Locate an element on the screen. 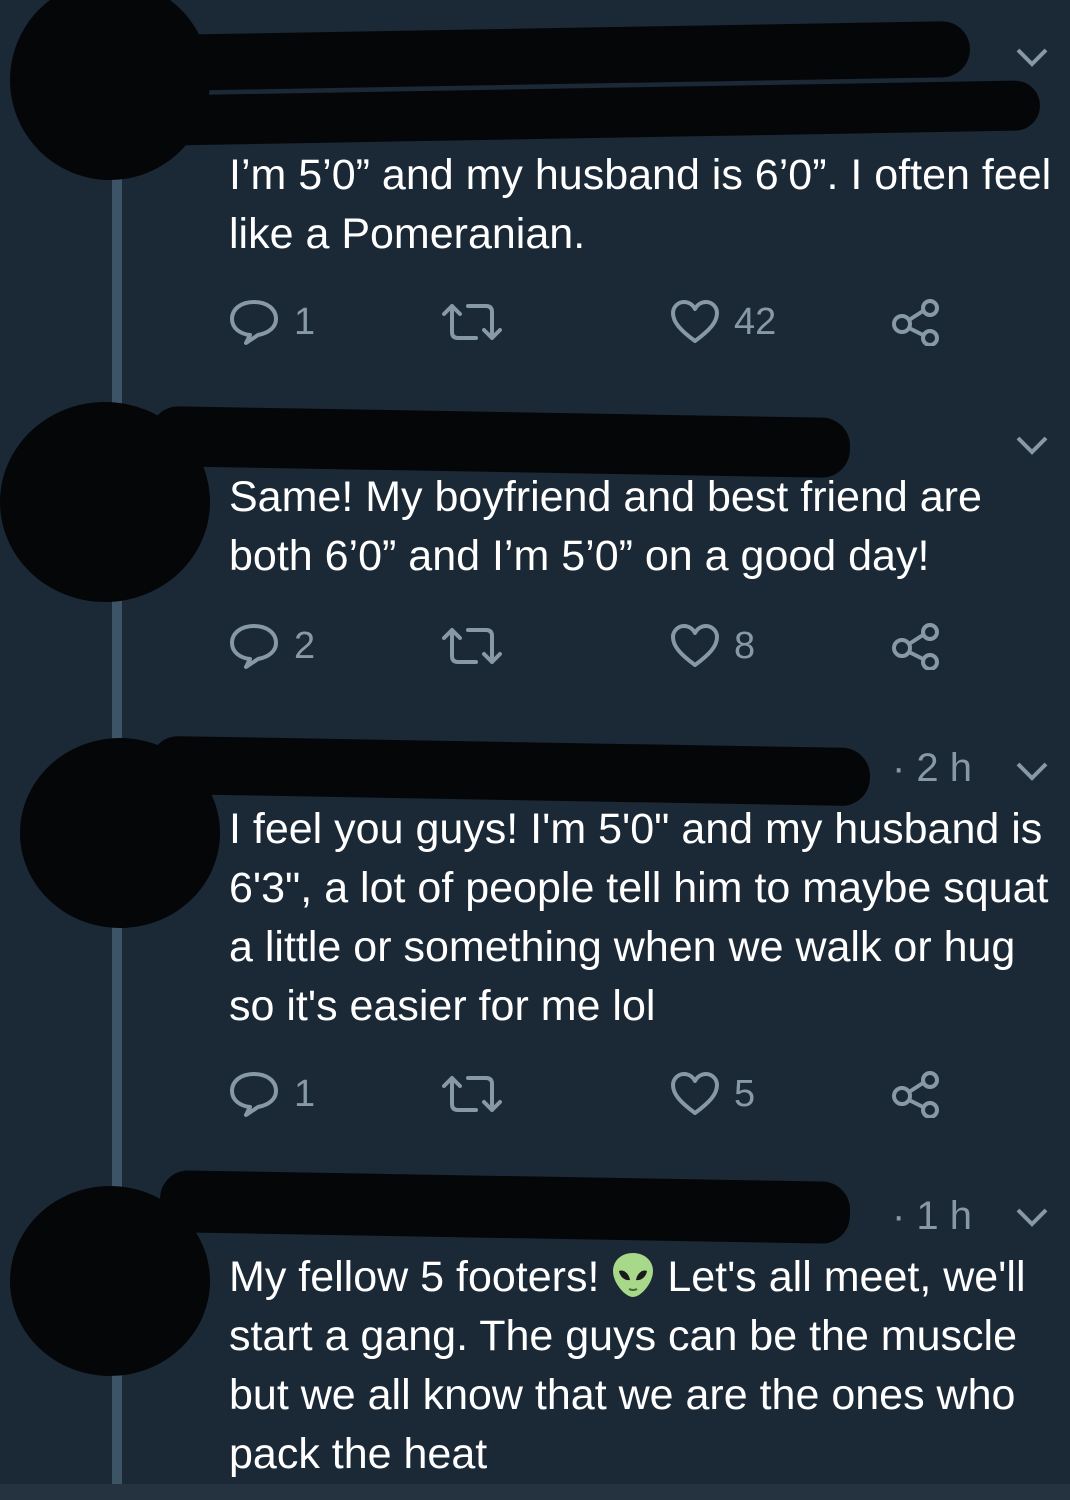 This screenshot has width=1070, height=1500. like-button: 42 is located at coordinates (723, 322).